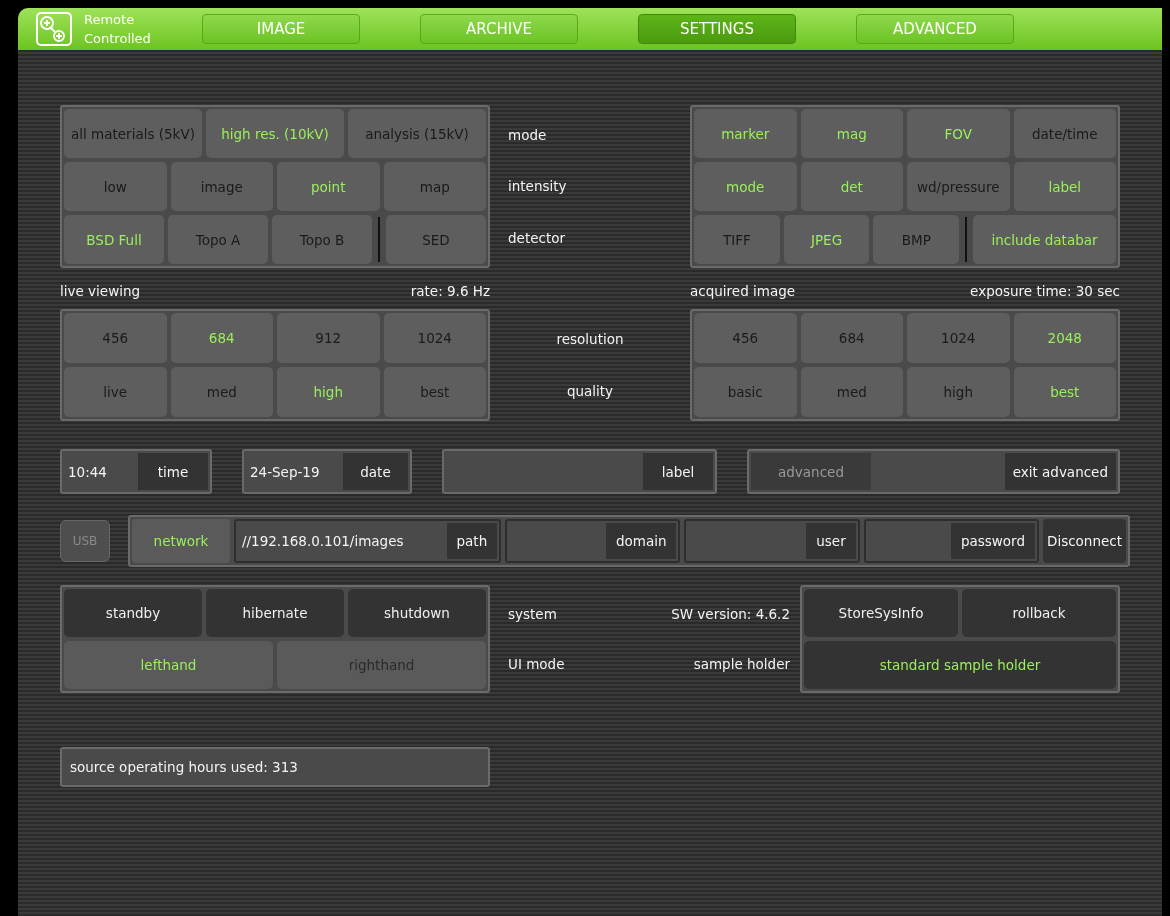 Image resolution: width=1170 pixels, height=916 pixels. What do you see at coordinates (436, 239) in the screenshot?
I see `option-button: SED` at bounding box center [436, 239].